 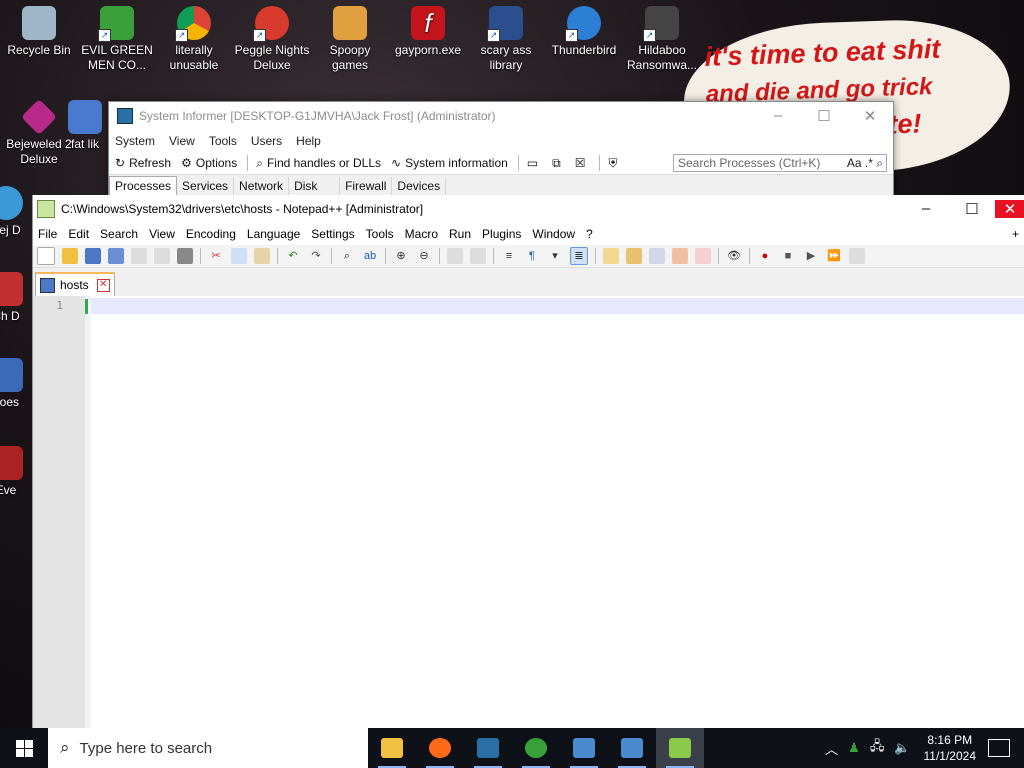 What do you see at coordinates (428, 29) in the screenshot?
I see `desktop-icon-gayporn-exe: f gayporn.exe` at bounding box center [428, 29].